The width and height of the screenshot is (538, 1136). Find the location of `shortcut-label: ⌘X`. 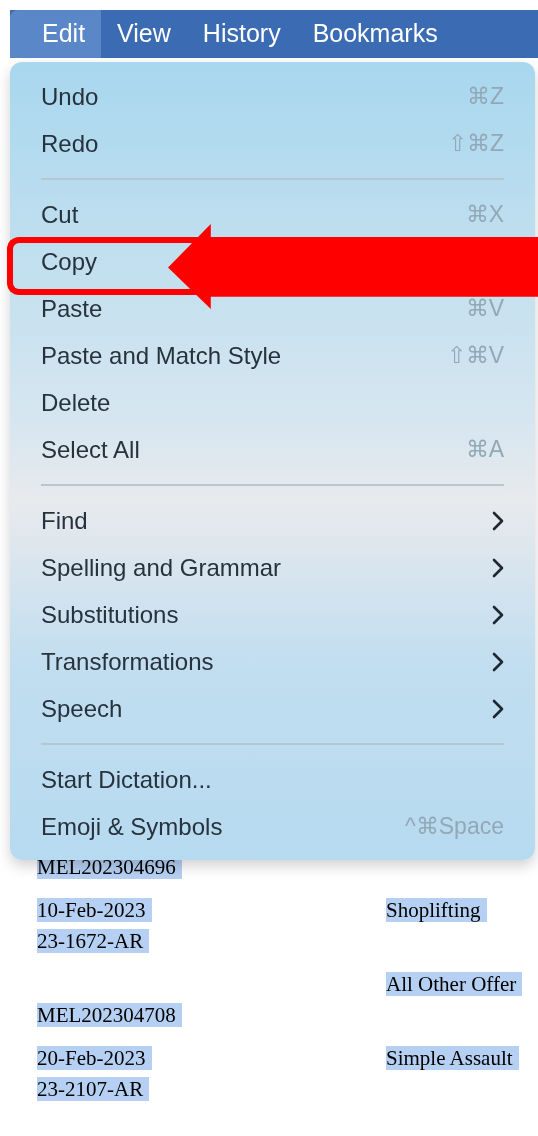

shortcut-label: ⌘X is located at coordinates (484, 215).